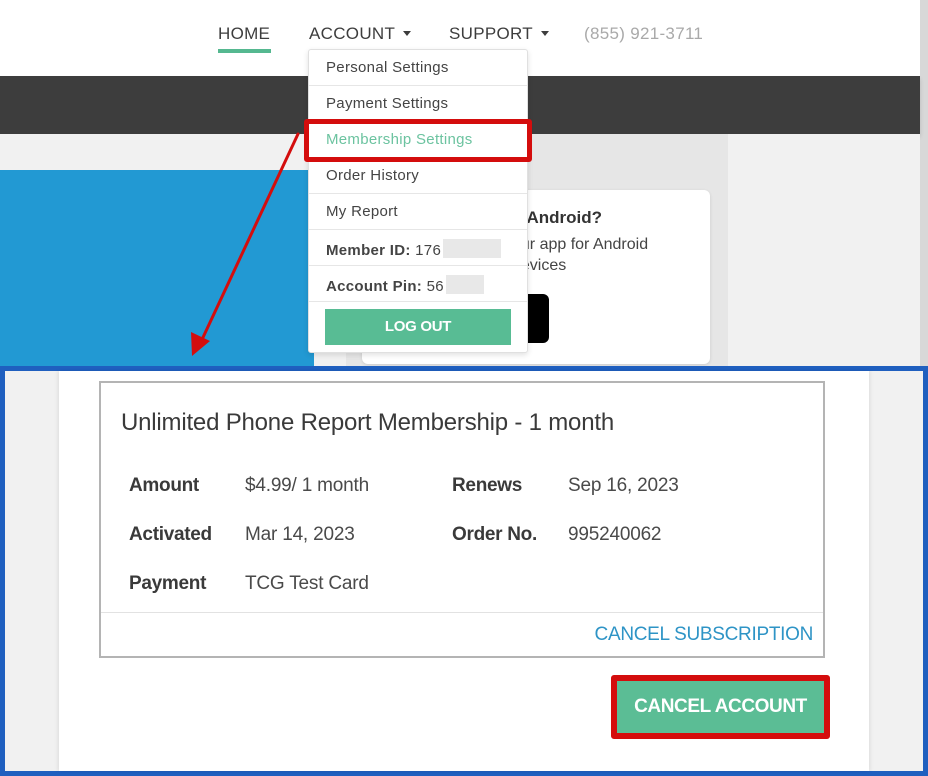  What do you see at coordinates (487, 485) in the screenshot?
I see `renews-label: Renews` at bounding box center [487, 485].